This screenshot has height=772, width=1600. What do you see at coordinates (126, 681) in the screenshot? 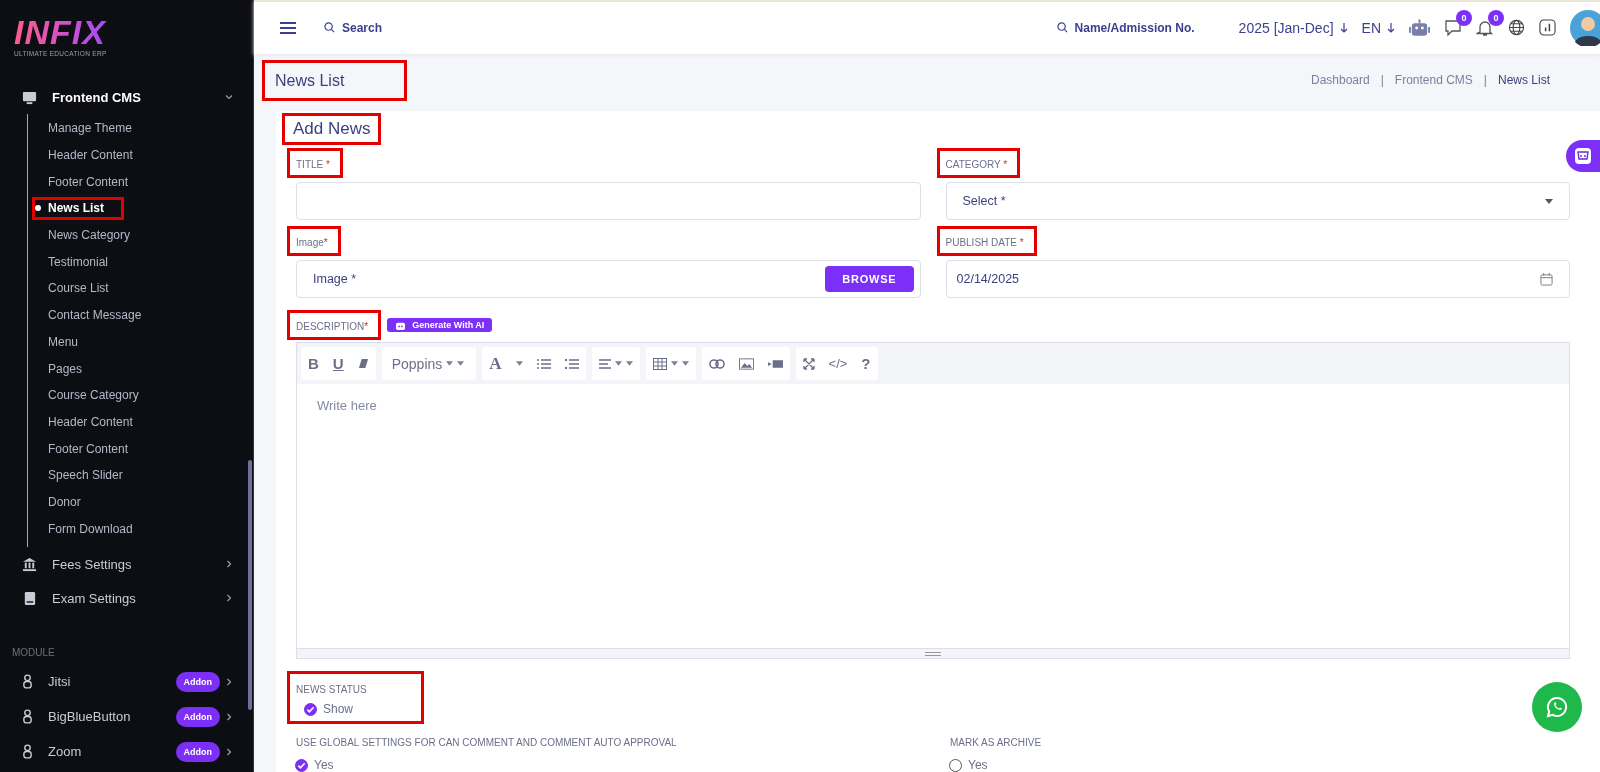
I see `sidebar-item: Jitsi Addon` at bounding box center [126, 681].